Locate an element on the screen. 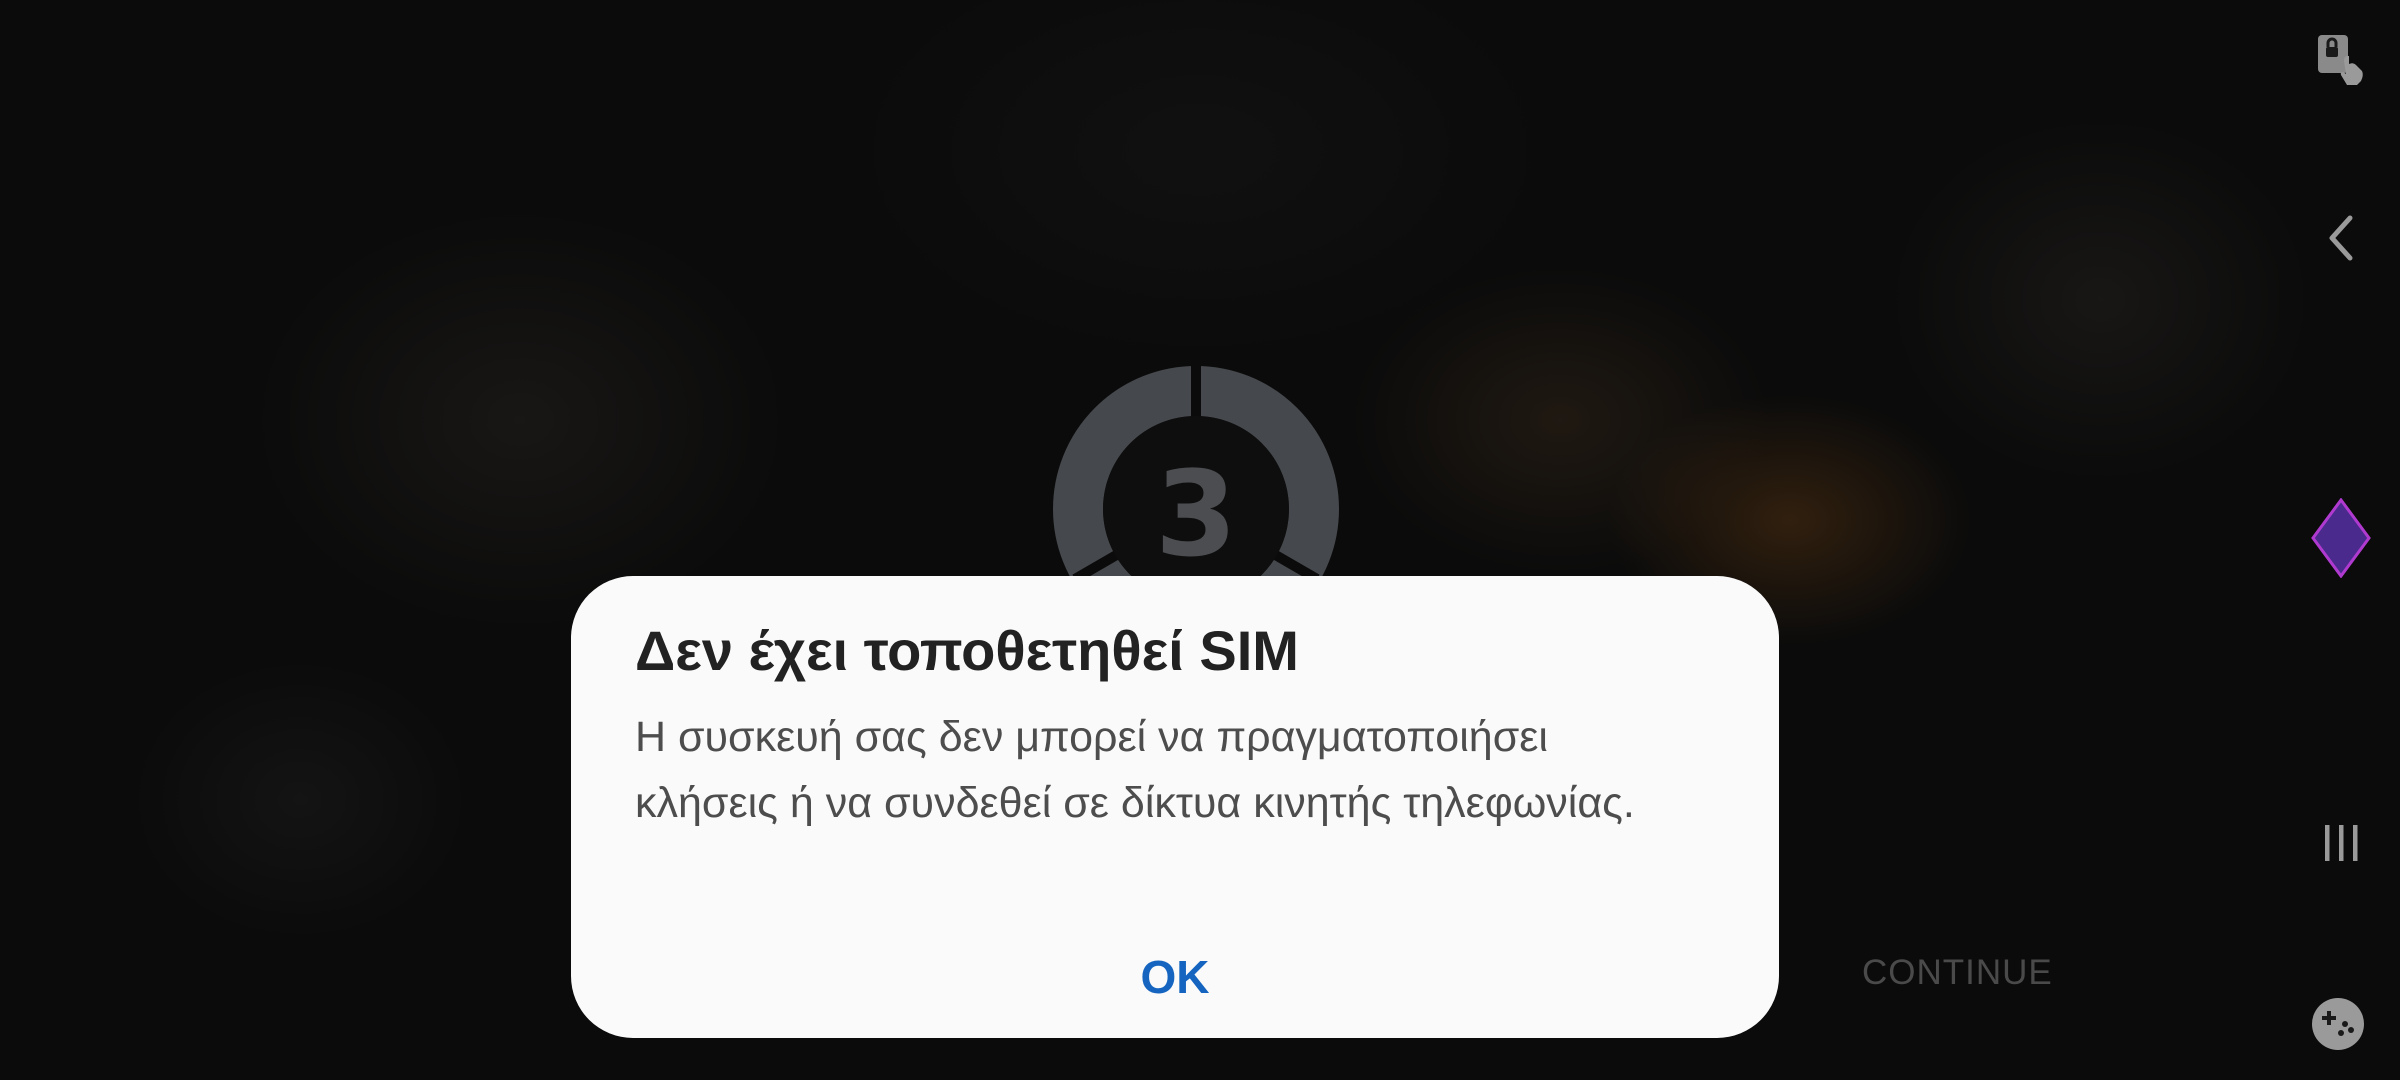 This screenshot has height=1080, width=2400. game-booster-diamond-icon is located at coordinates (2341, 538).